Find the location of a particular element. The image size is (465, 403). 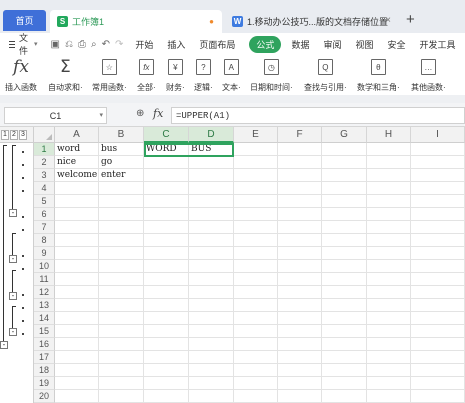

print-icon: ⎙ is located at coordinates (82, 44).